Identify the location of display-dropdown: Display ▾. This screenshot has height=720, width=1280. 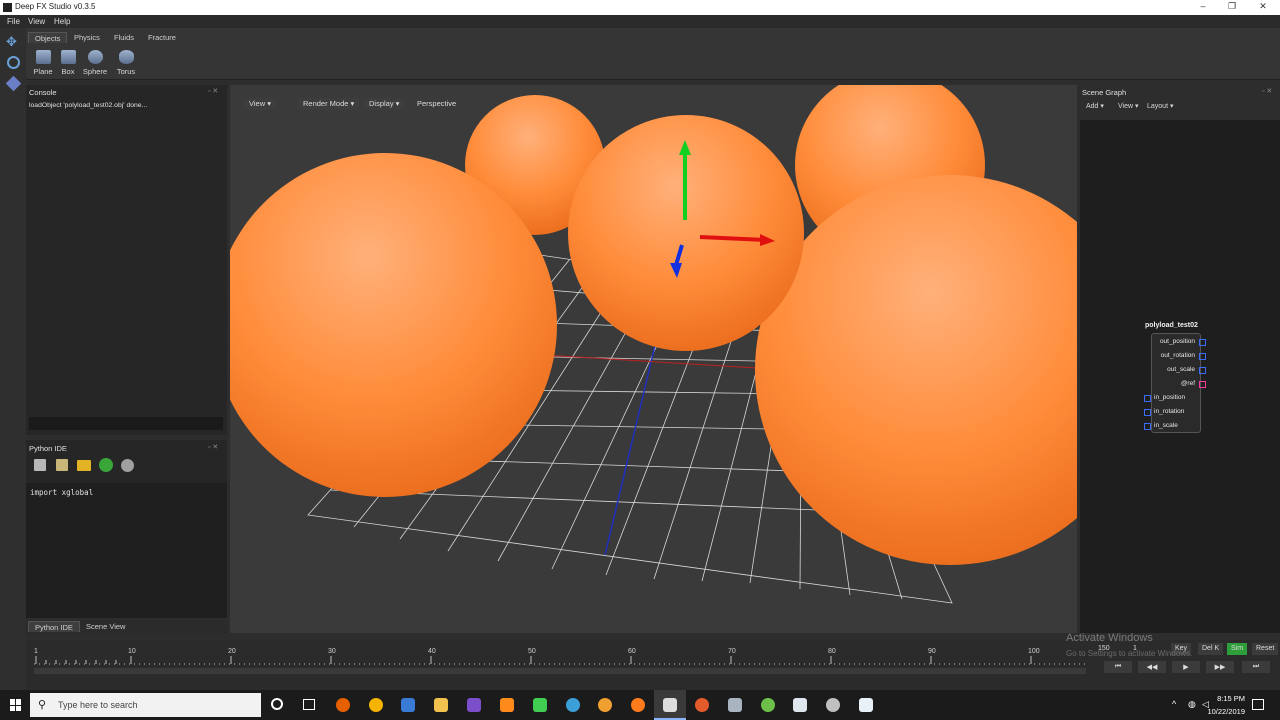
(384, 104).